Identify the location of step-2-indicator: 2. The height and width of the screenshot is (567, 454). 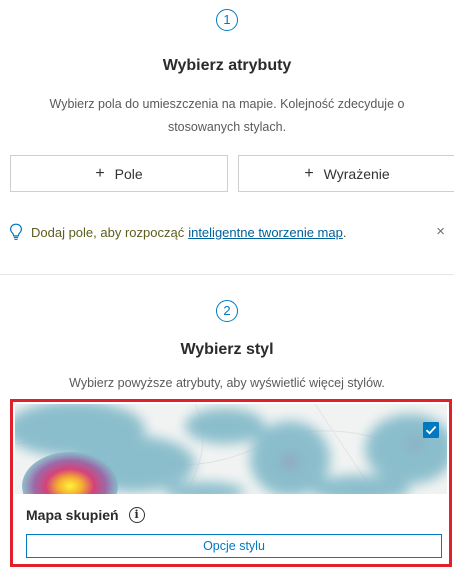
(227, 311).